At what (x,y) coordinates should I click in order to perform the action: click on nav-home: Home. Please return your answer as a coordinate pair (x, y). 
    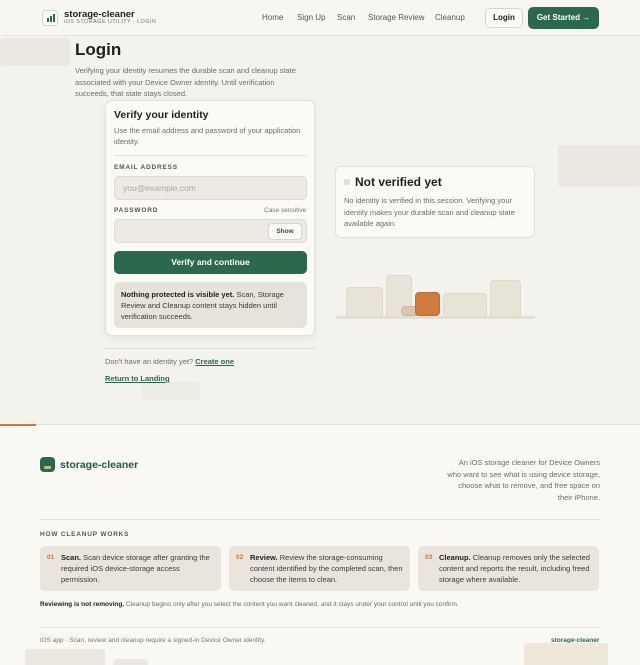
    Looking at the image, I should click on (272, 17).